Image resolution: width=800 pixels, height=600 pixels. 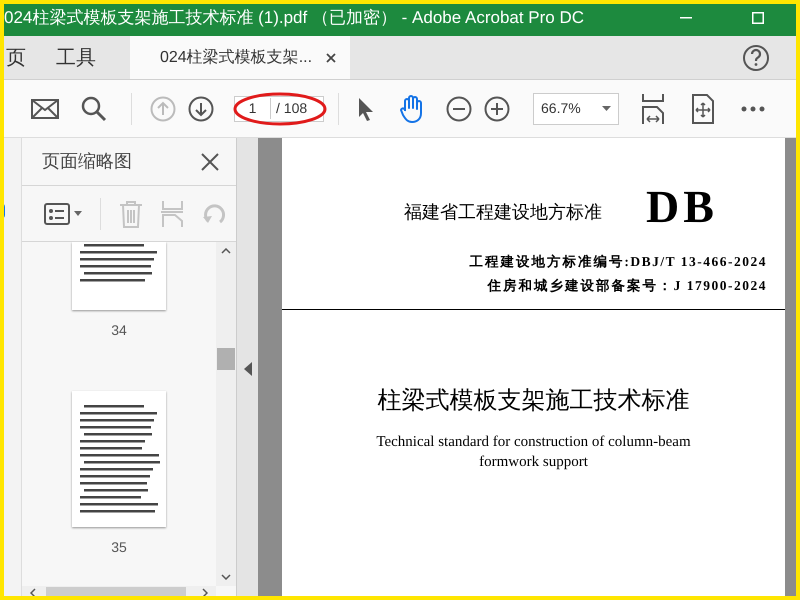 I want to click on menu-tab: 页, so click(x=16, y=57).